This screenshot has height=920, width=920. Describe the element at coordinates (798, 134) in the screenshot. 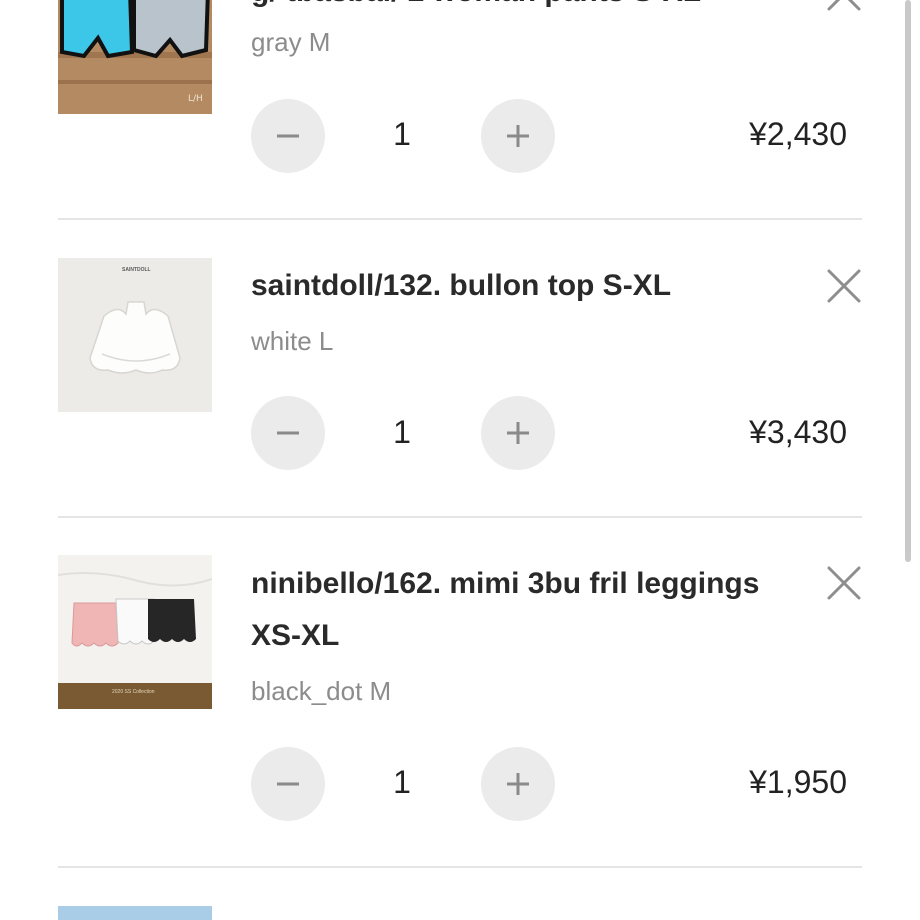

I see `item-price: ¥2,430` at that location.